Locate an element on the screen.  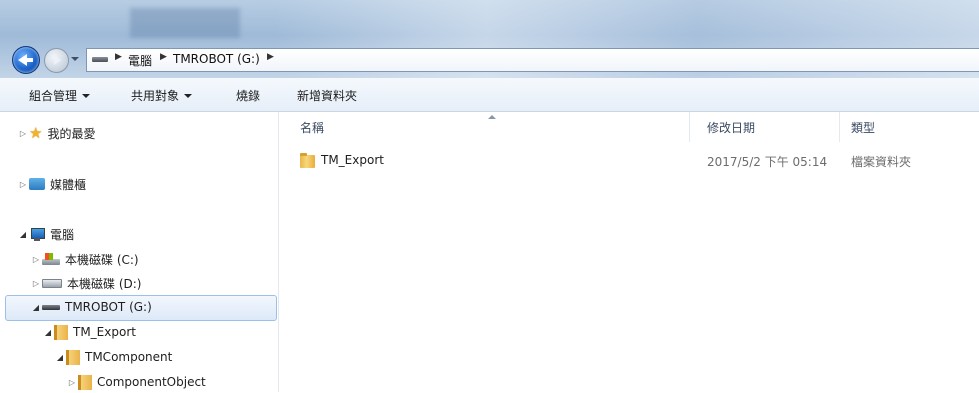
tree-item-tm-export: ◢ TM_Export is located at coordinates (89, 332).